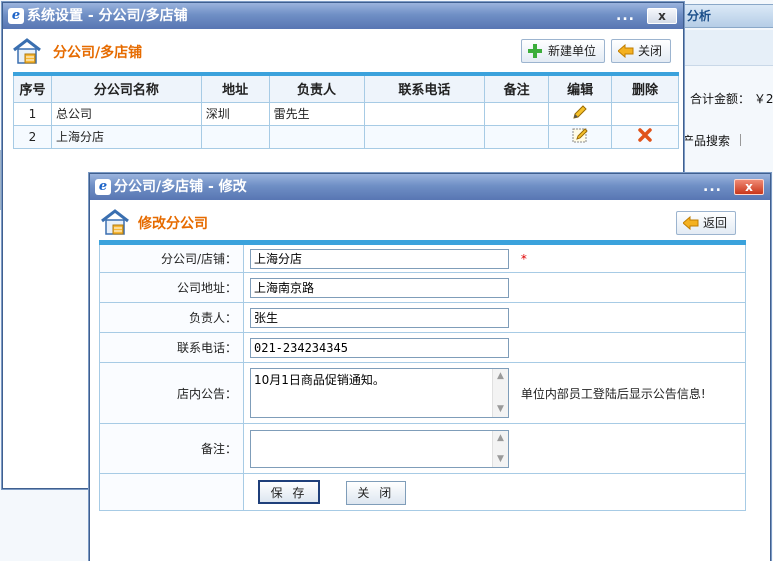  What do you see at coordinates (180, 187) in the screenshot?
I see `edit-window-title: 分公司/多店铺 - 修改` at bounding box center [180, 187].